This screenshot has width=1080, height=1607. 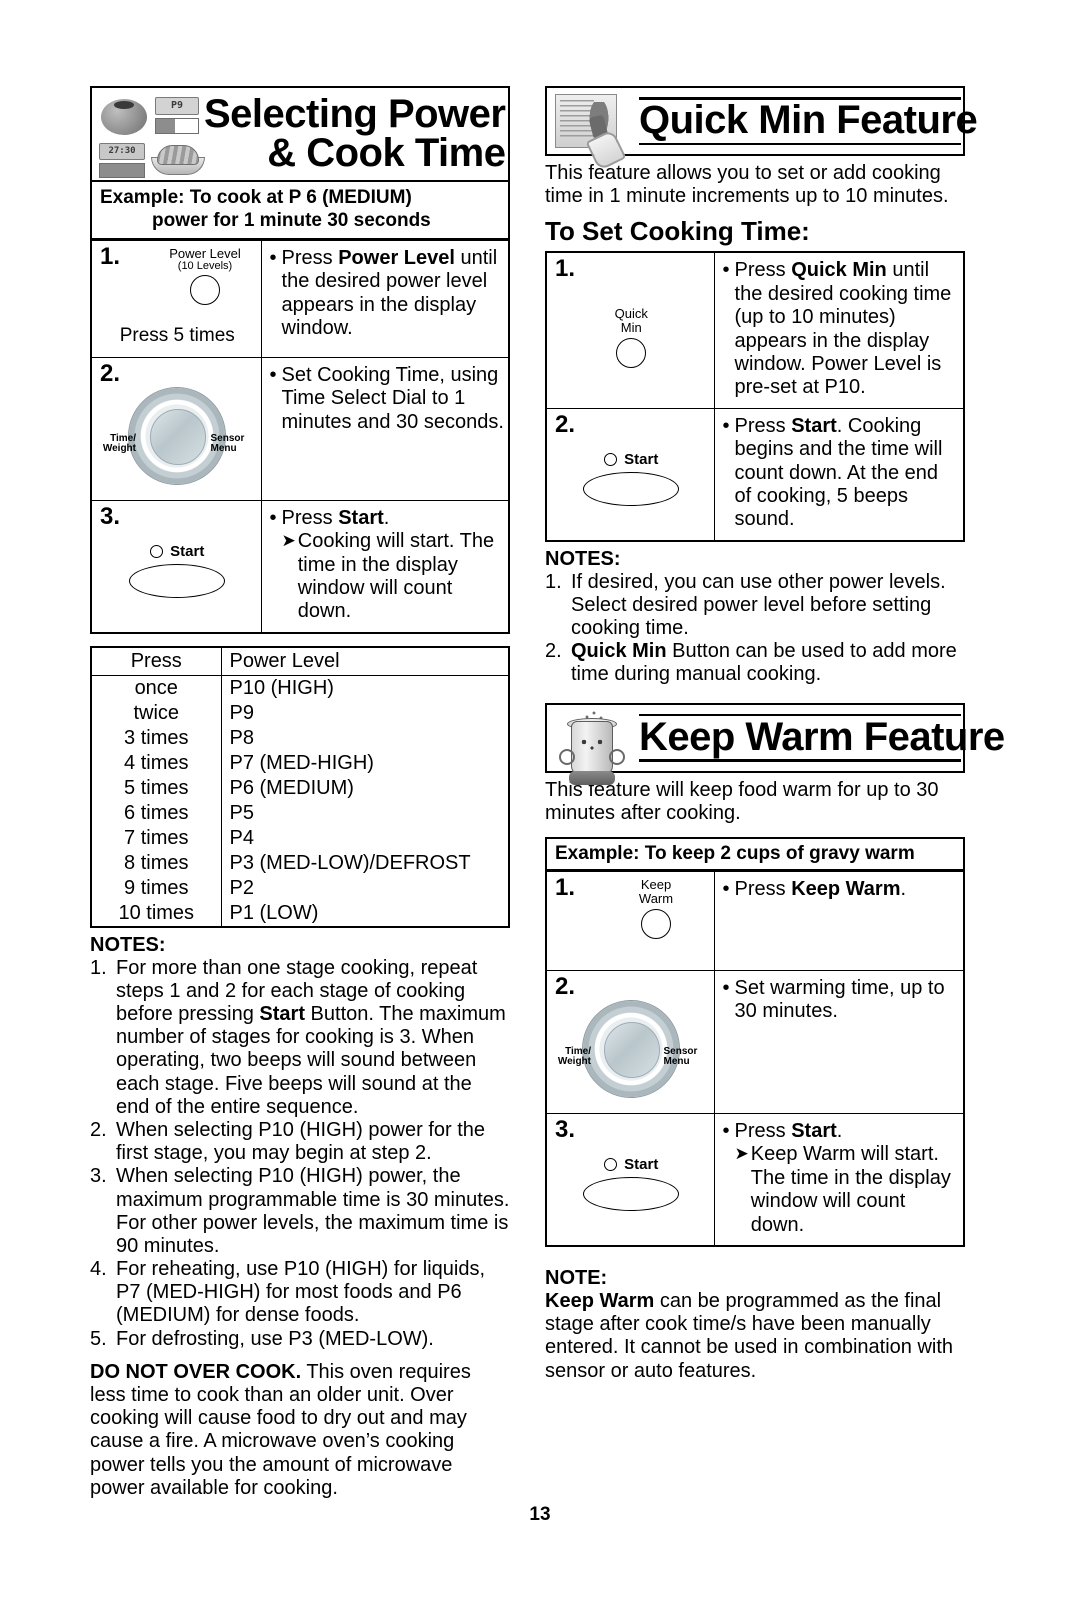 I want to click on note-number: 1., so click(x=98, y=967).